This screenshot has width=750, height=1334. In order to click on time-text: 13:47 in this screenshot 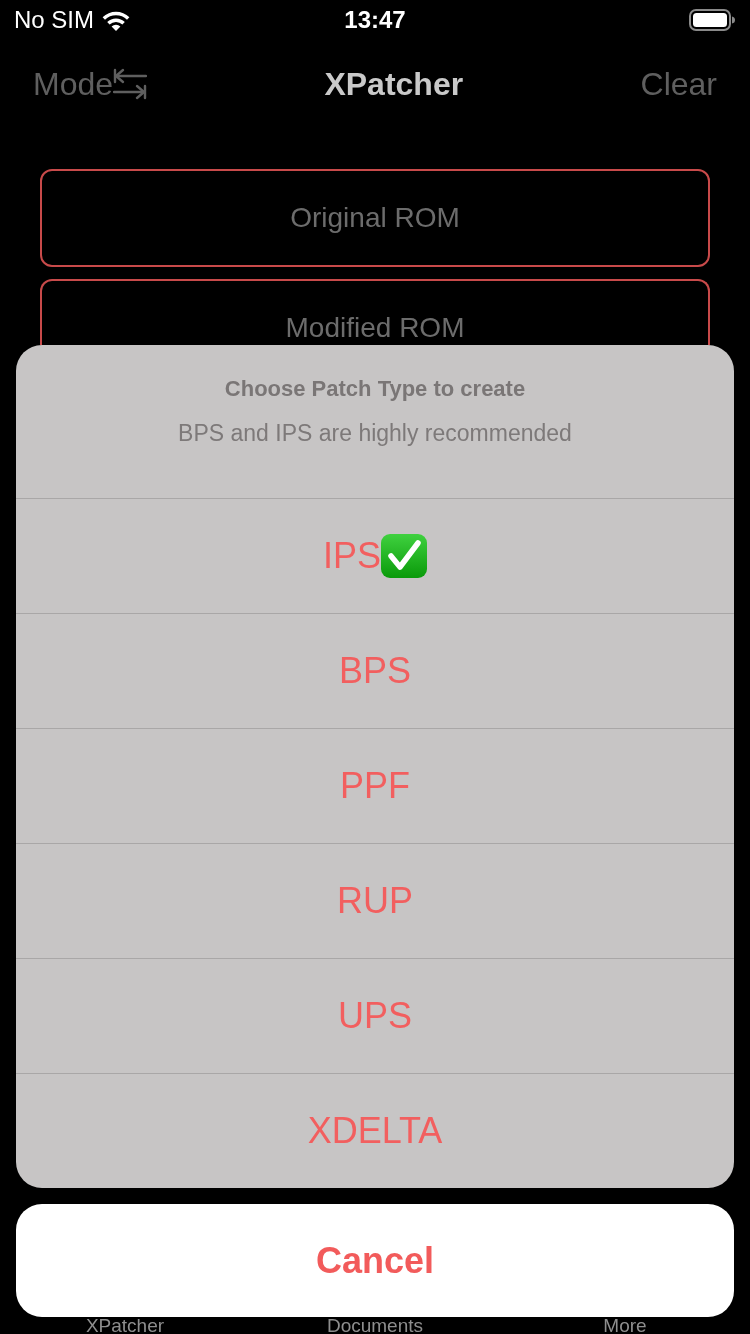, I will do `click(375, 20)`.